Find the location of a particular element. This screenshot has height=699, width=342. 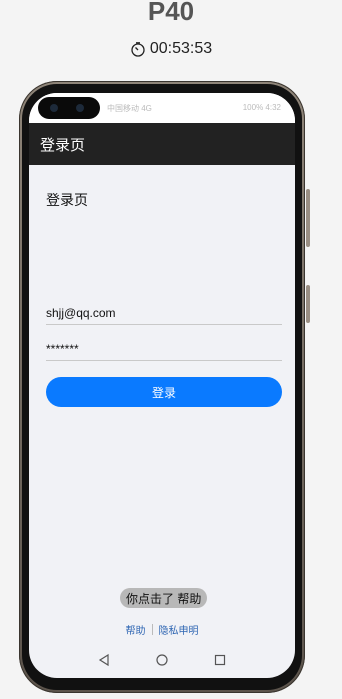

home-circle-icon is located at coordinates (162, 660).